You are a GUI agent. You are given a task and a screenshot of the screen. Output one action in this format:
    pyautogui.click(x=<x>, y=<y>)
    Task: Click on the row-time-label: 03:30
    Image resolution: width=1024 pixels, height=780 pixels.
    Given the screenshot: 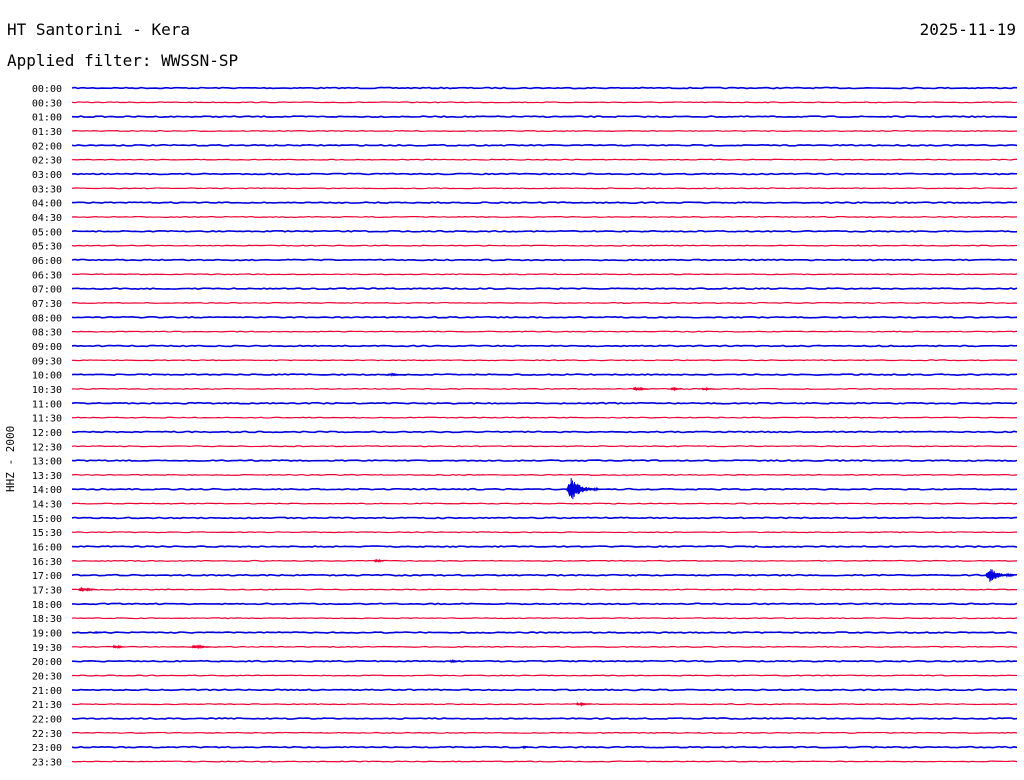 What is the action you would take?
    pyautogui.click(x=47, y=189)
    